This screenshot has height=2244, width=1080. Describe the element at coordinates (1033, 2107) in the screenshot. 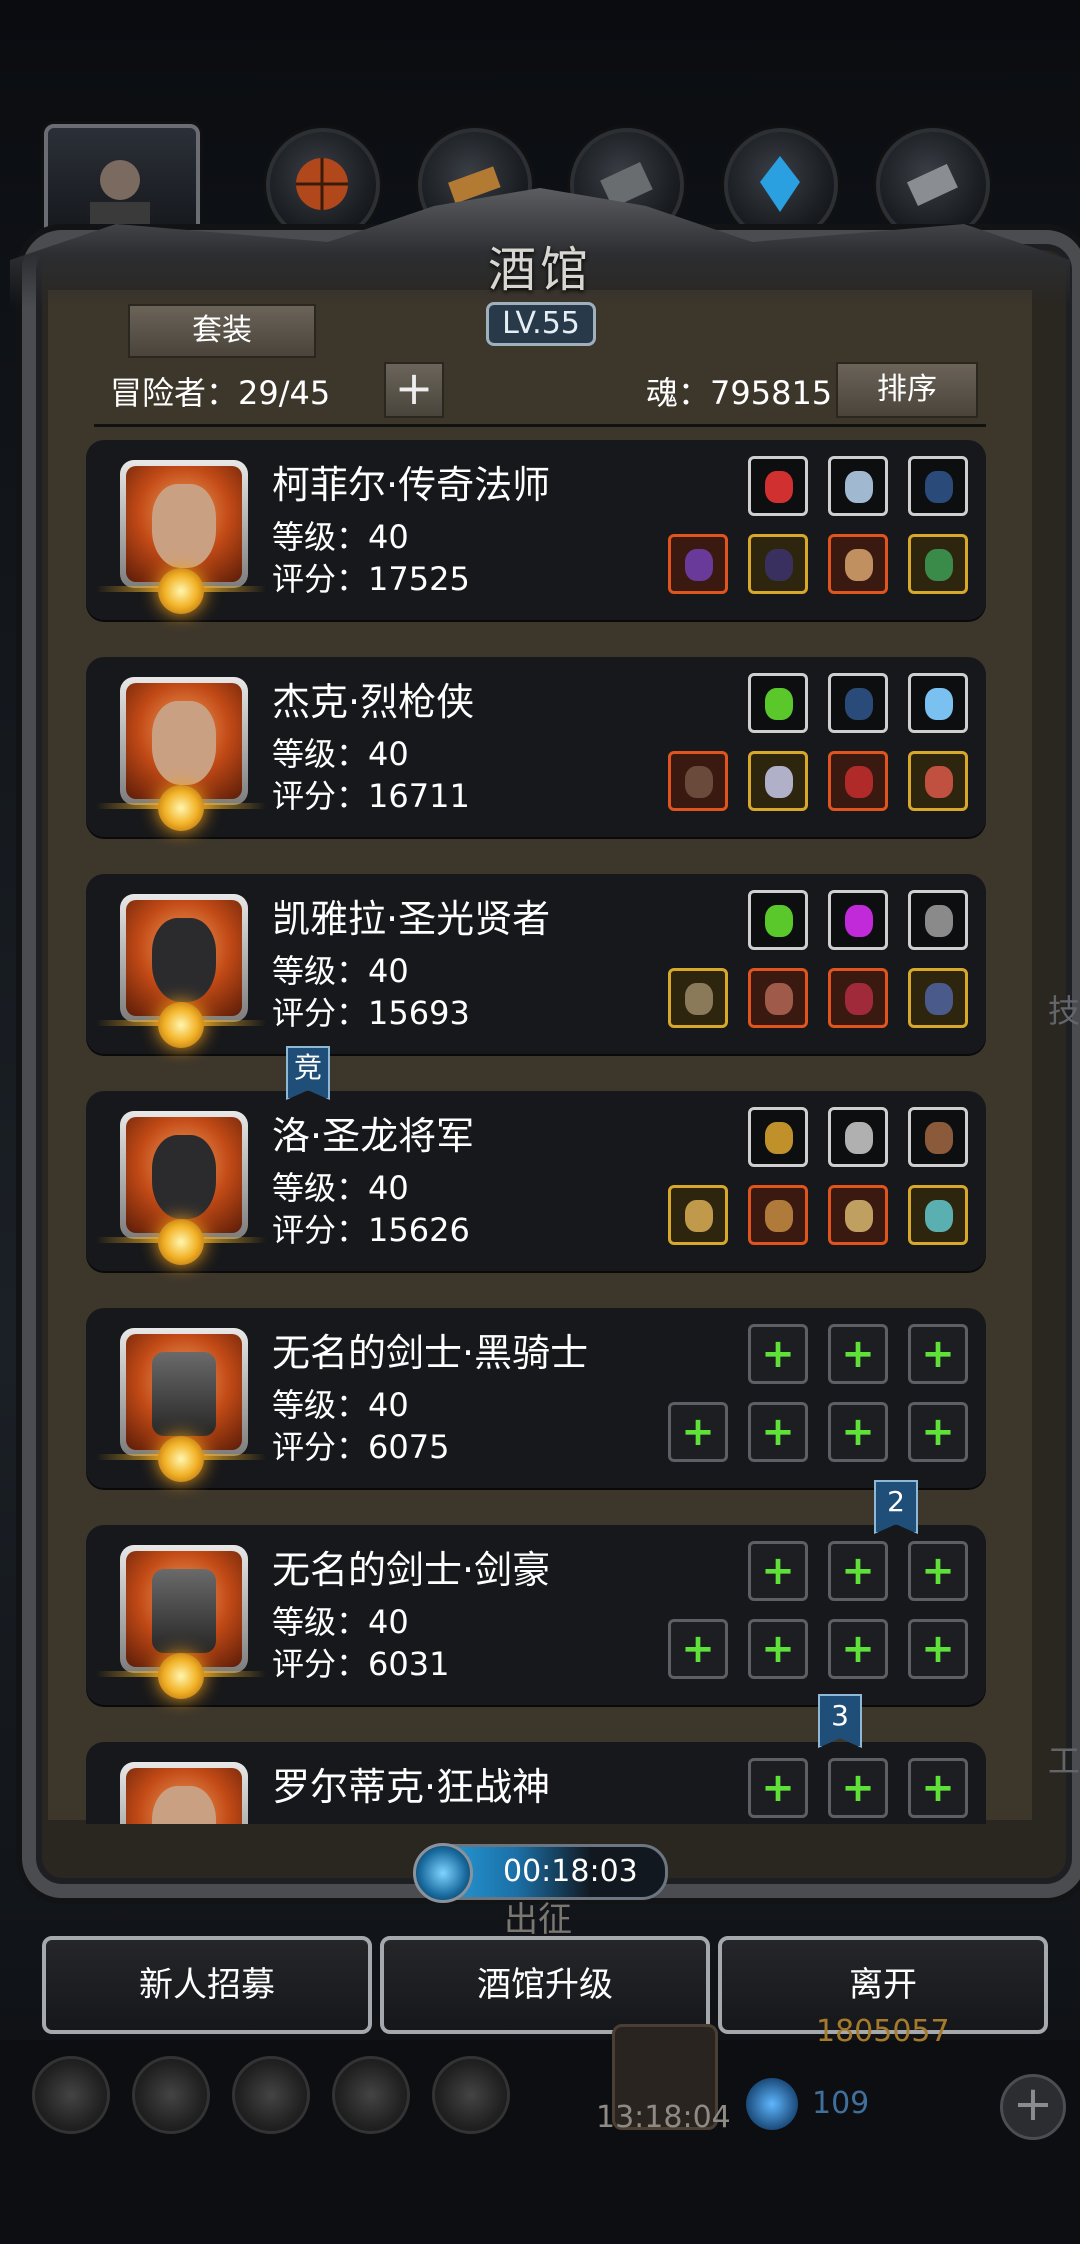

I see `add-currency-button: +` at that location.